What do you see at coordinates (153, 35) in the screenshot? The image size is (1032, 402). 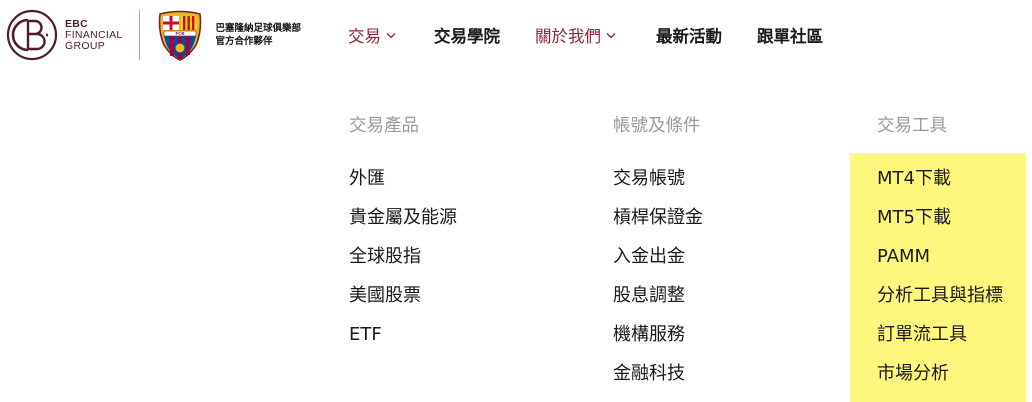 I see `brand-area: EBC FINANCIAL GROUP FCB 巴塞隆納足球俱樂部 官方合作夥伴` at bounding box center [153, 35].